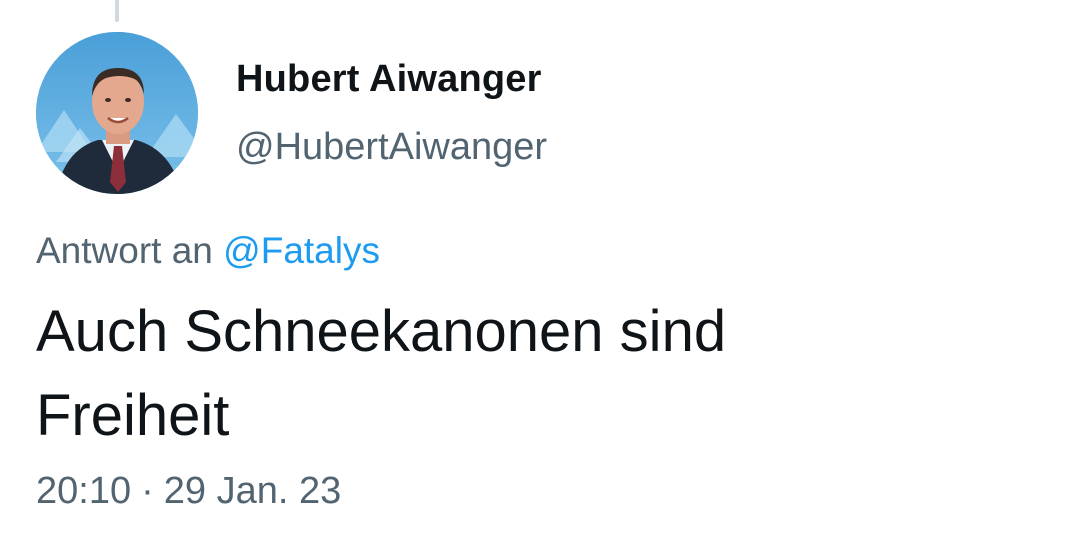  Describe the element at coordinates (133, 415) in the screenshot. I see `tweet-text-line: Freiheit` at that location.